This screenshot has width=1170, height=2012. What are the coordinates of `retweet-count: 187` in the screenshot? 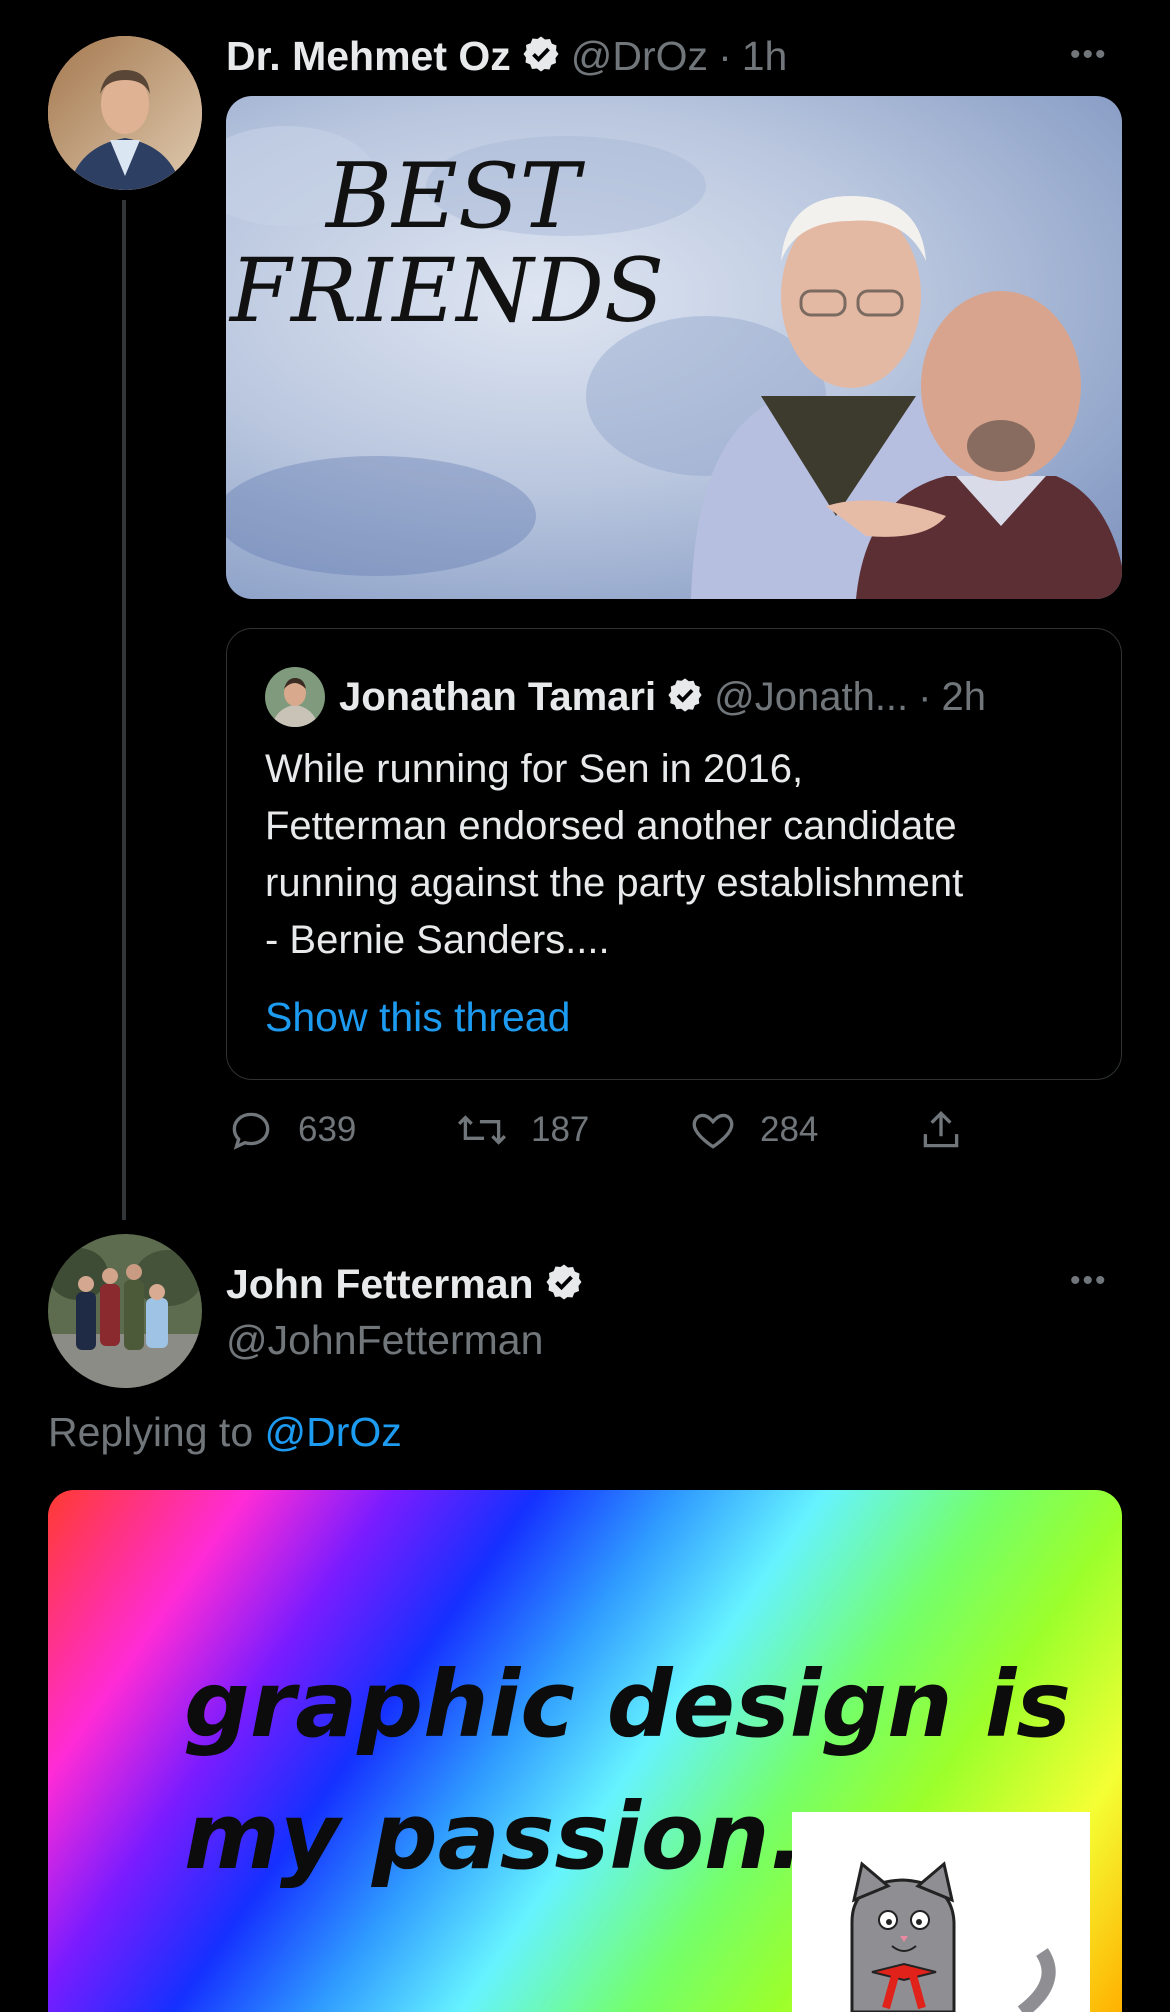 It's located at (560, 1129).